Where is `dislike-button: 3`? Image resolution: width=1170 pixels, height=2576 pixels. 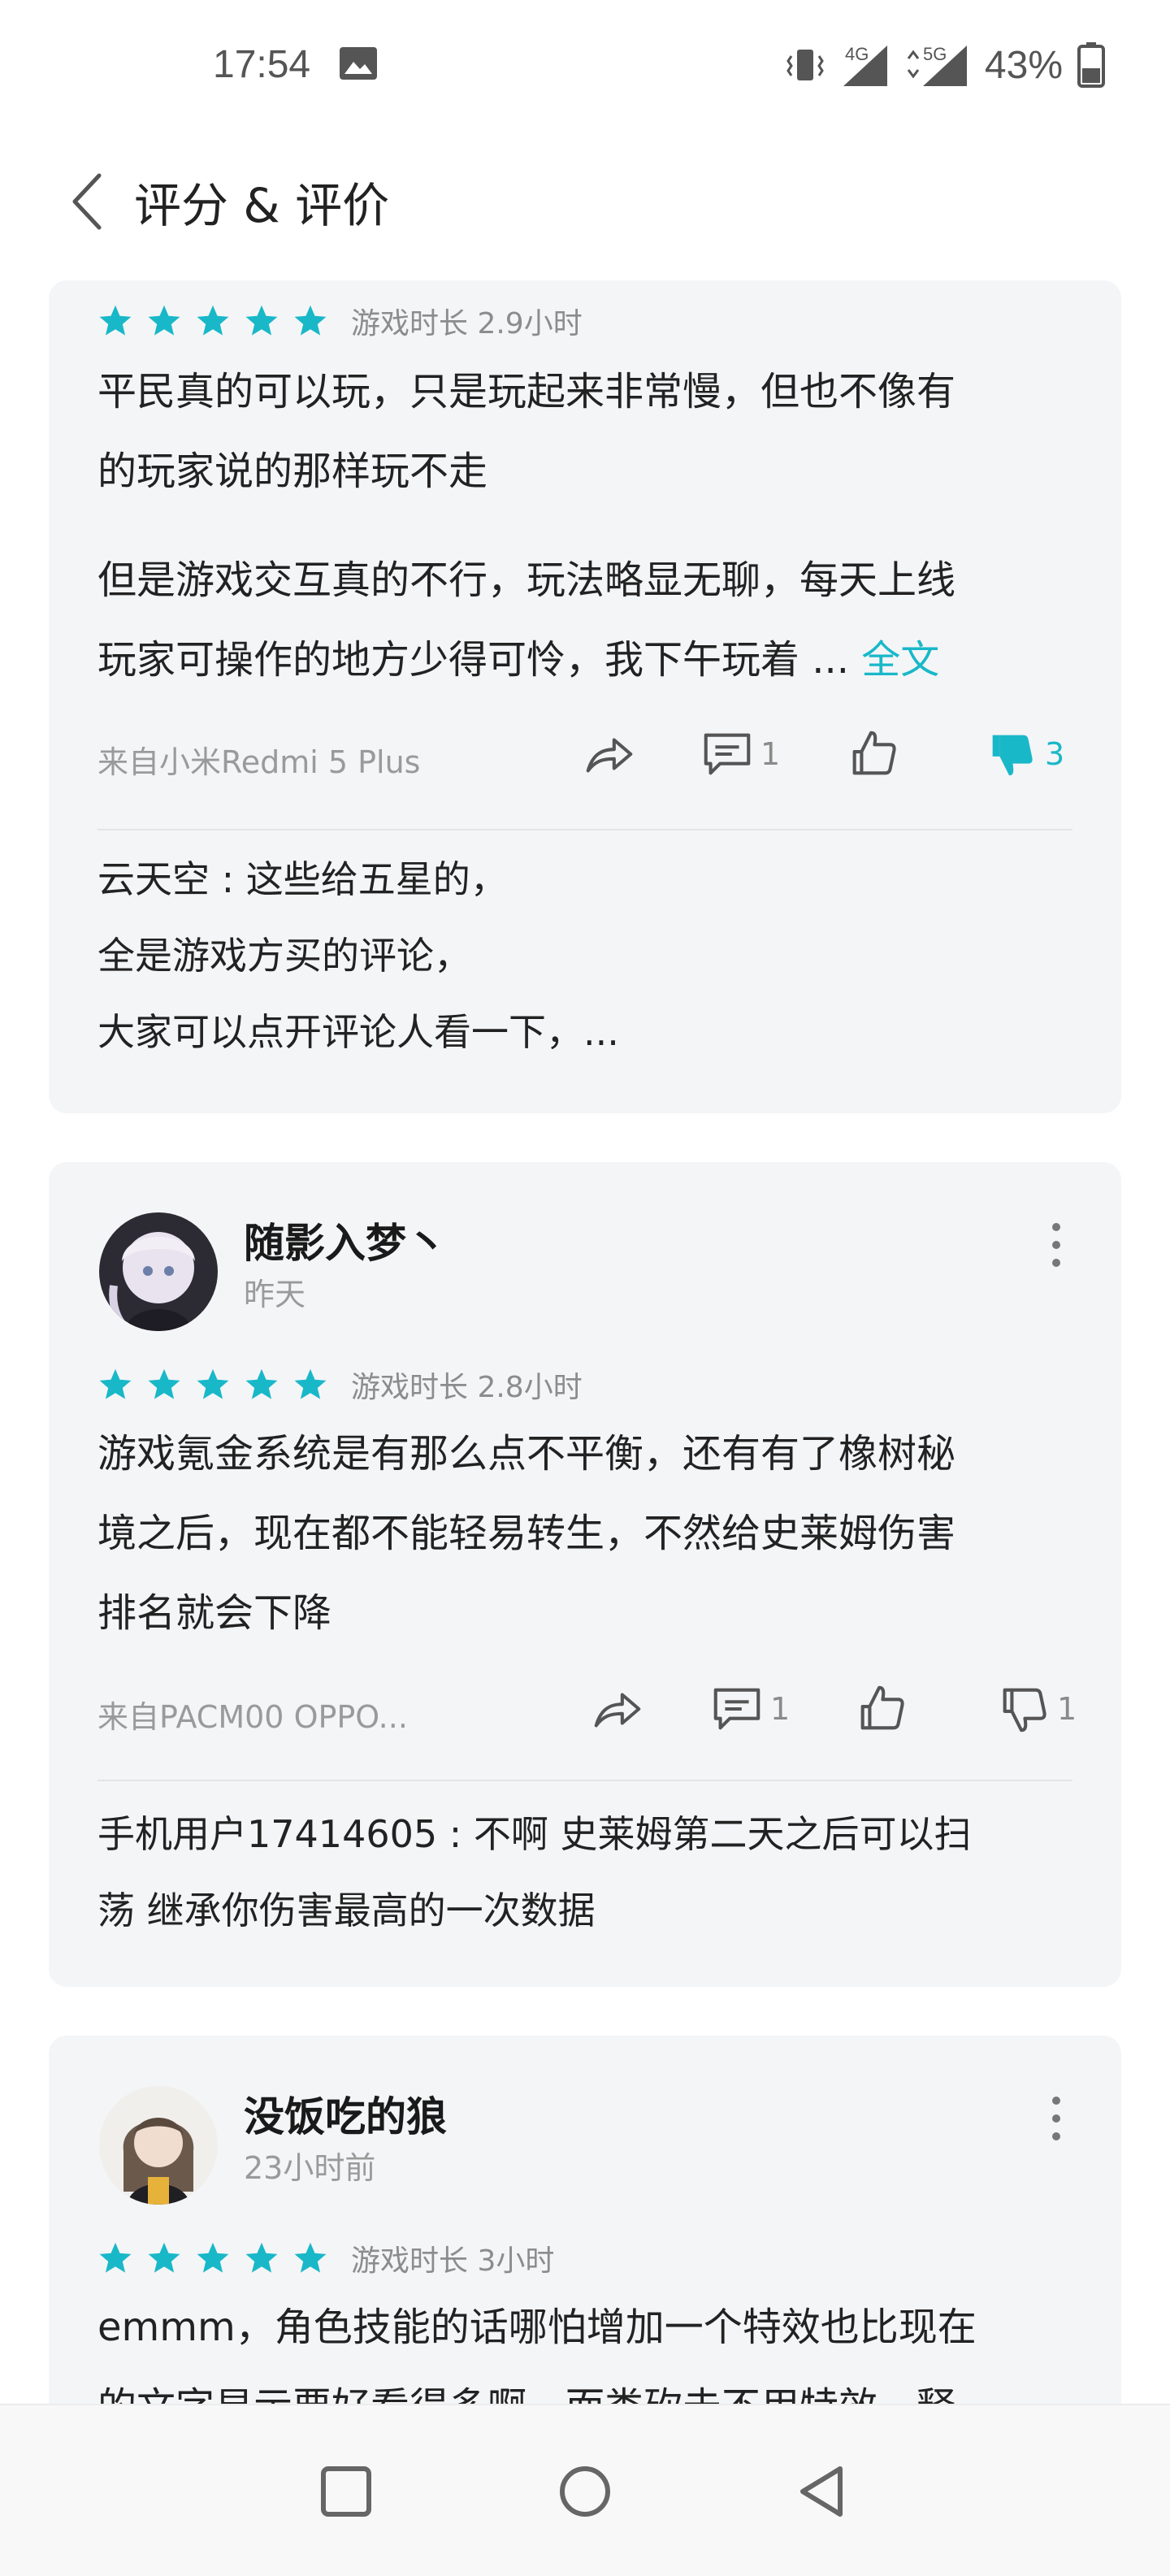
dislike-button: 3 is located at coordinates (1024, 754).